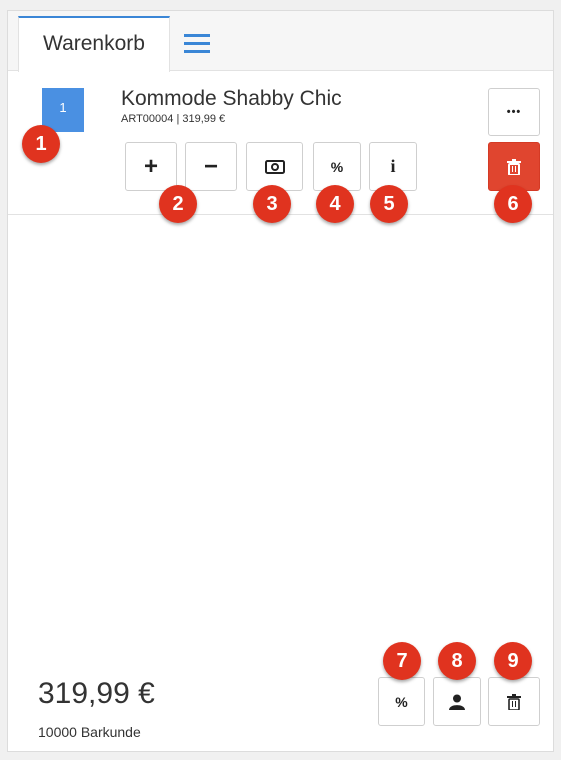  What do you see at coordinates (94, 44) in the screenshot?
I see `tab-warenkorb: Warenkorb` at bounding box center [94, 44].